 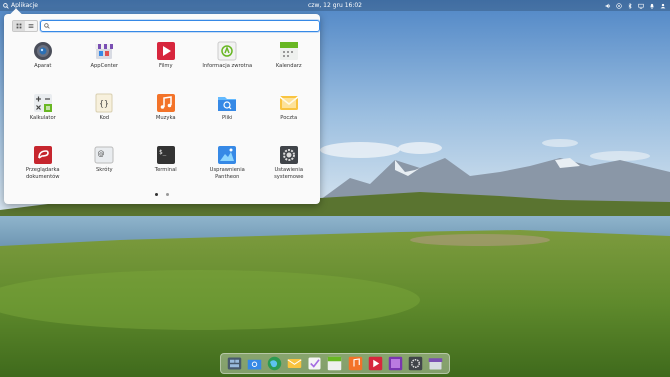 I want to click on app-kod: {} Kod, so click(x=105, y=116).